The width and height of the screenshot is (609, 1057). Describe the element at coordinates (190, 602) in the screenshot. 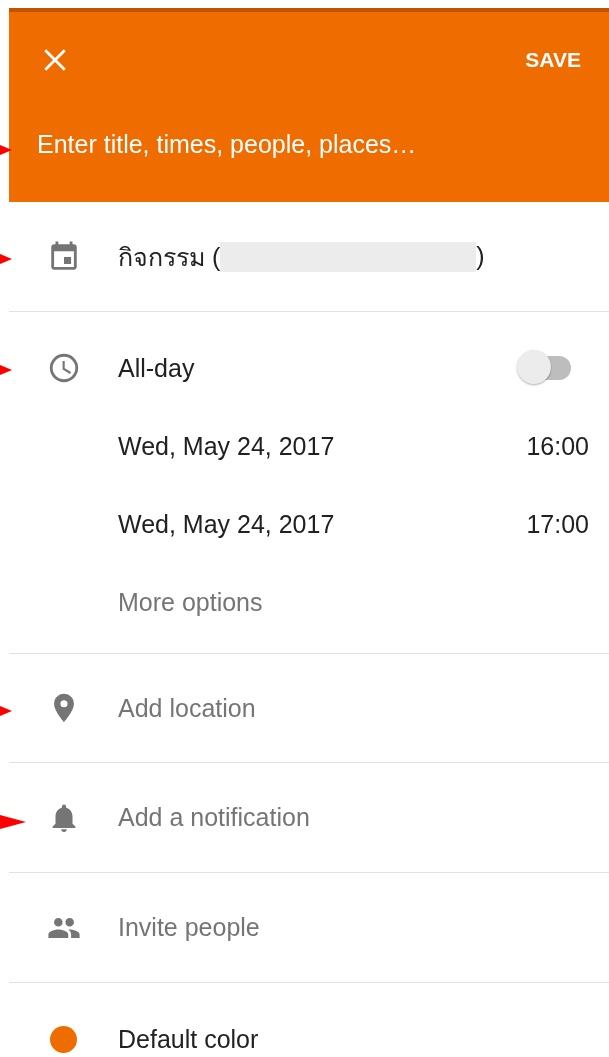

I see `more-options-link: More options` at that location.